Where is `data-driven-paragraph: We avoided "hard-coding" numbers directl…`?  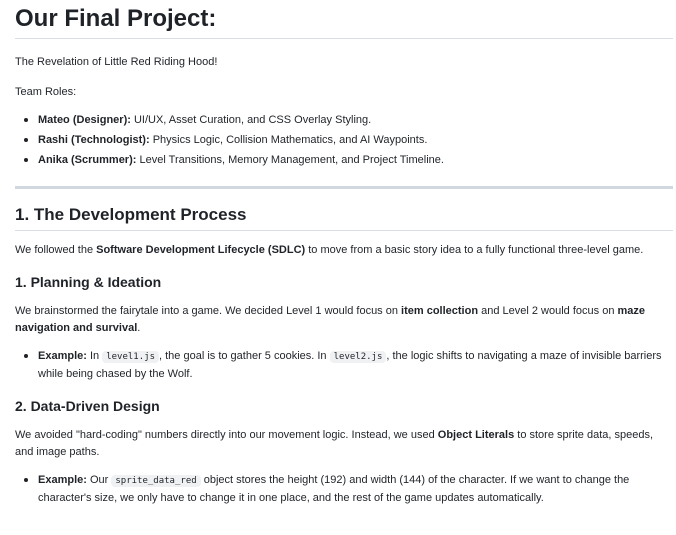 data-driven-paragraph: We avoided "hard-coding" numbers directl… is located at coordinates (334, 443).